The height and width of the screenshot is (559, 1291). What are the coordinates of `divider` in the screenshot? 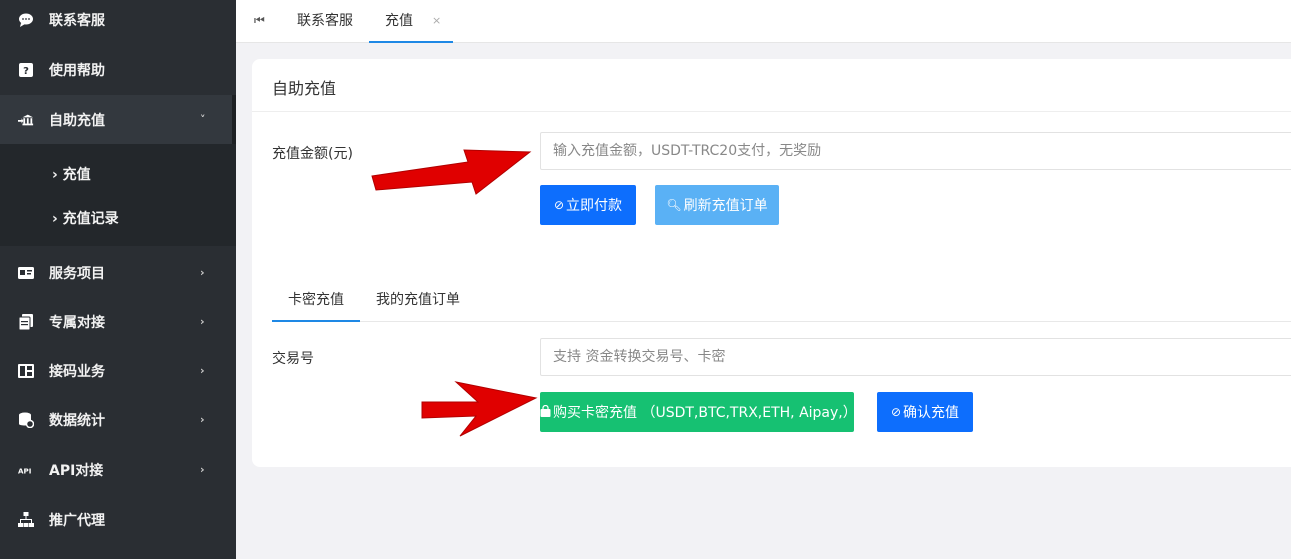 It's located at (771, 111).